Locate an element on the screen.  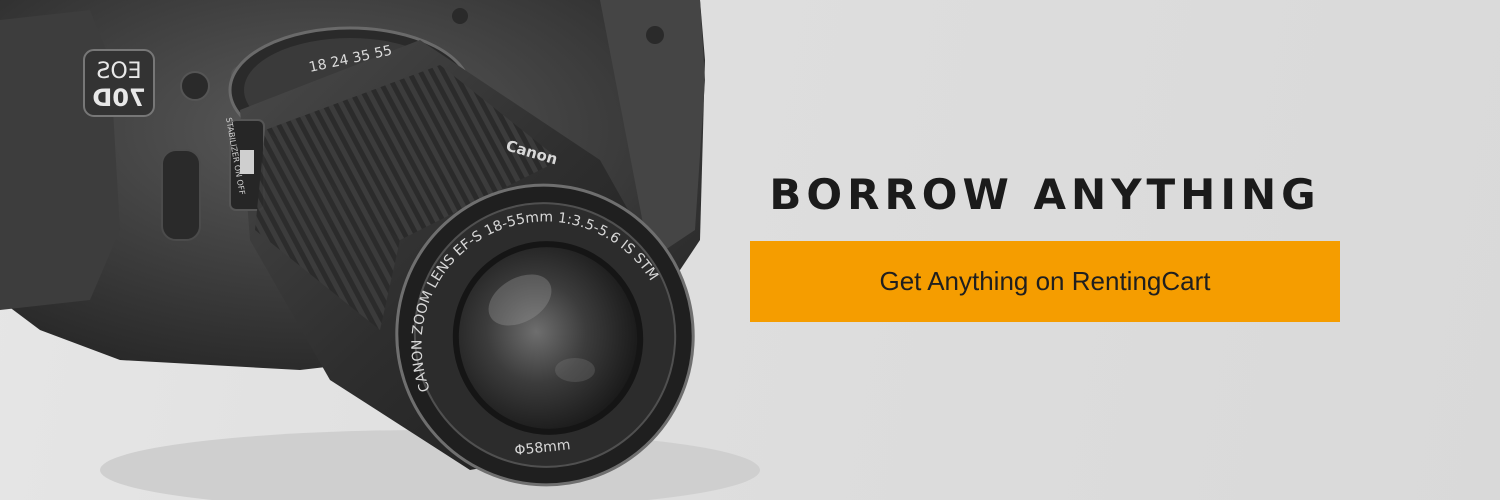
model-badge: EOS 70D is located at coordinates (119, 83).